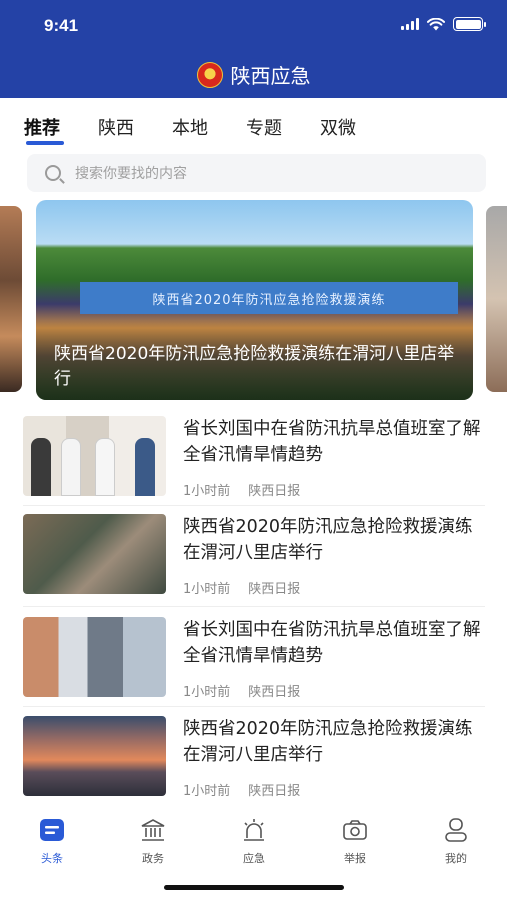  I want to click on camera-icon, so click(355, 830).